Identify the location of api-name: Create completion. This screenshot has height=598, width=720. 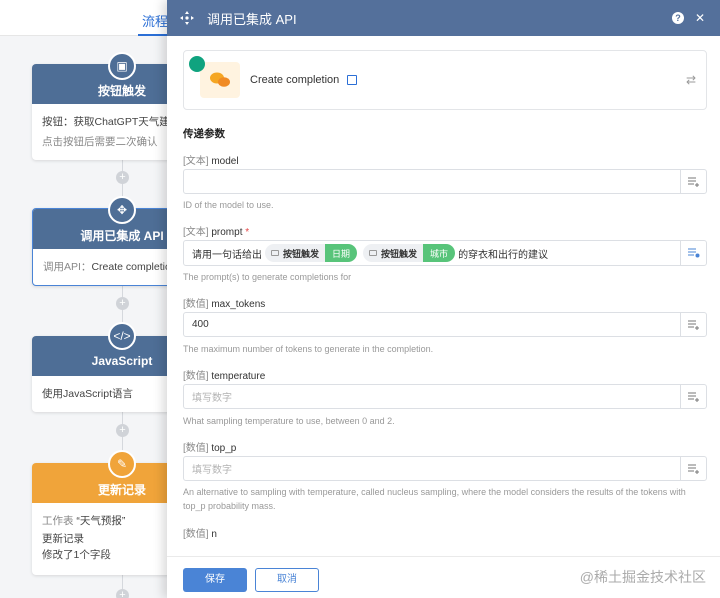
(295, 80).